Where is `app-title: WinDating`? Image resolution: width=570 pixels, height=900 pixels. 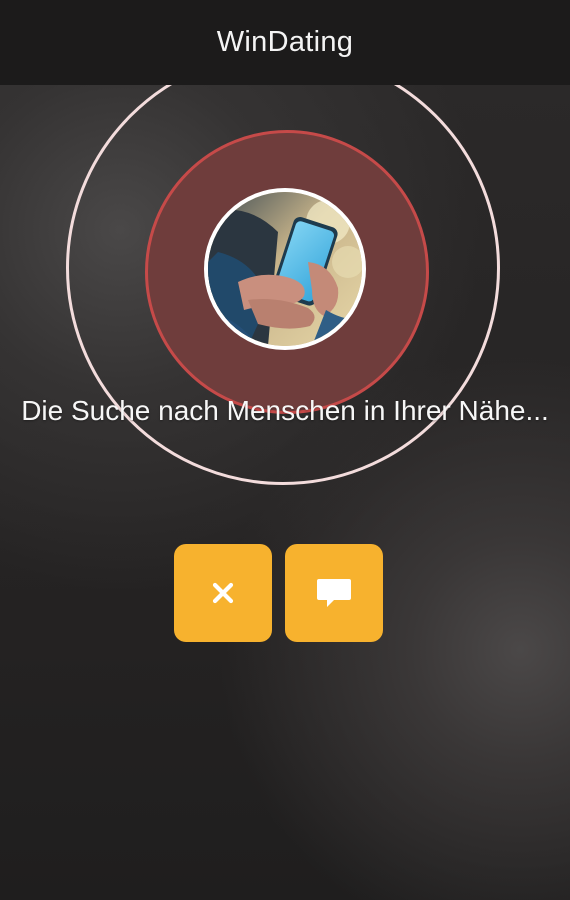 app-title: WinDating is located at coordinates (285, 42).